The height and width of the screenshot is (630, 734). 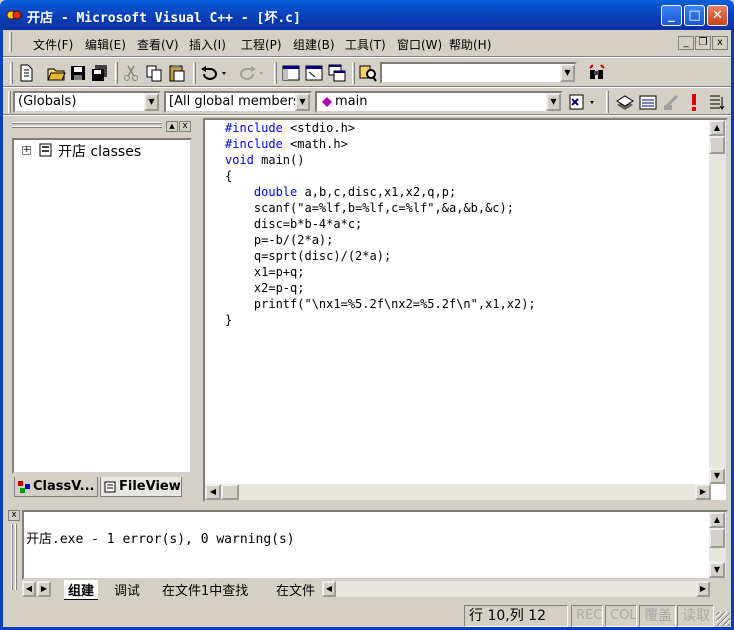 What do you see at coordinates (380, 240) in the screenshot?
I see `code-line: p=-b/(2*a);` at bounding box center [380, 240].